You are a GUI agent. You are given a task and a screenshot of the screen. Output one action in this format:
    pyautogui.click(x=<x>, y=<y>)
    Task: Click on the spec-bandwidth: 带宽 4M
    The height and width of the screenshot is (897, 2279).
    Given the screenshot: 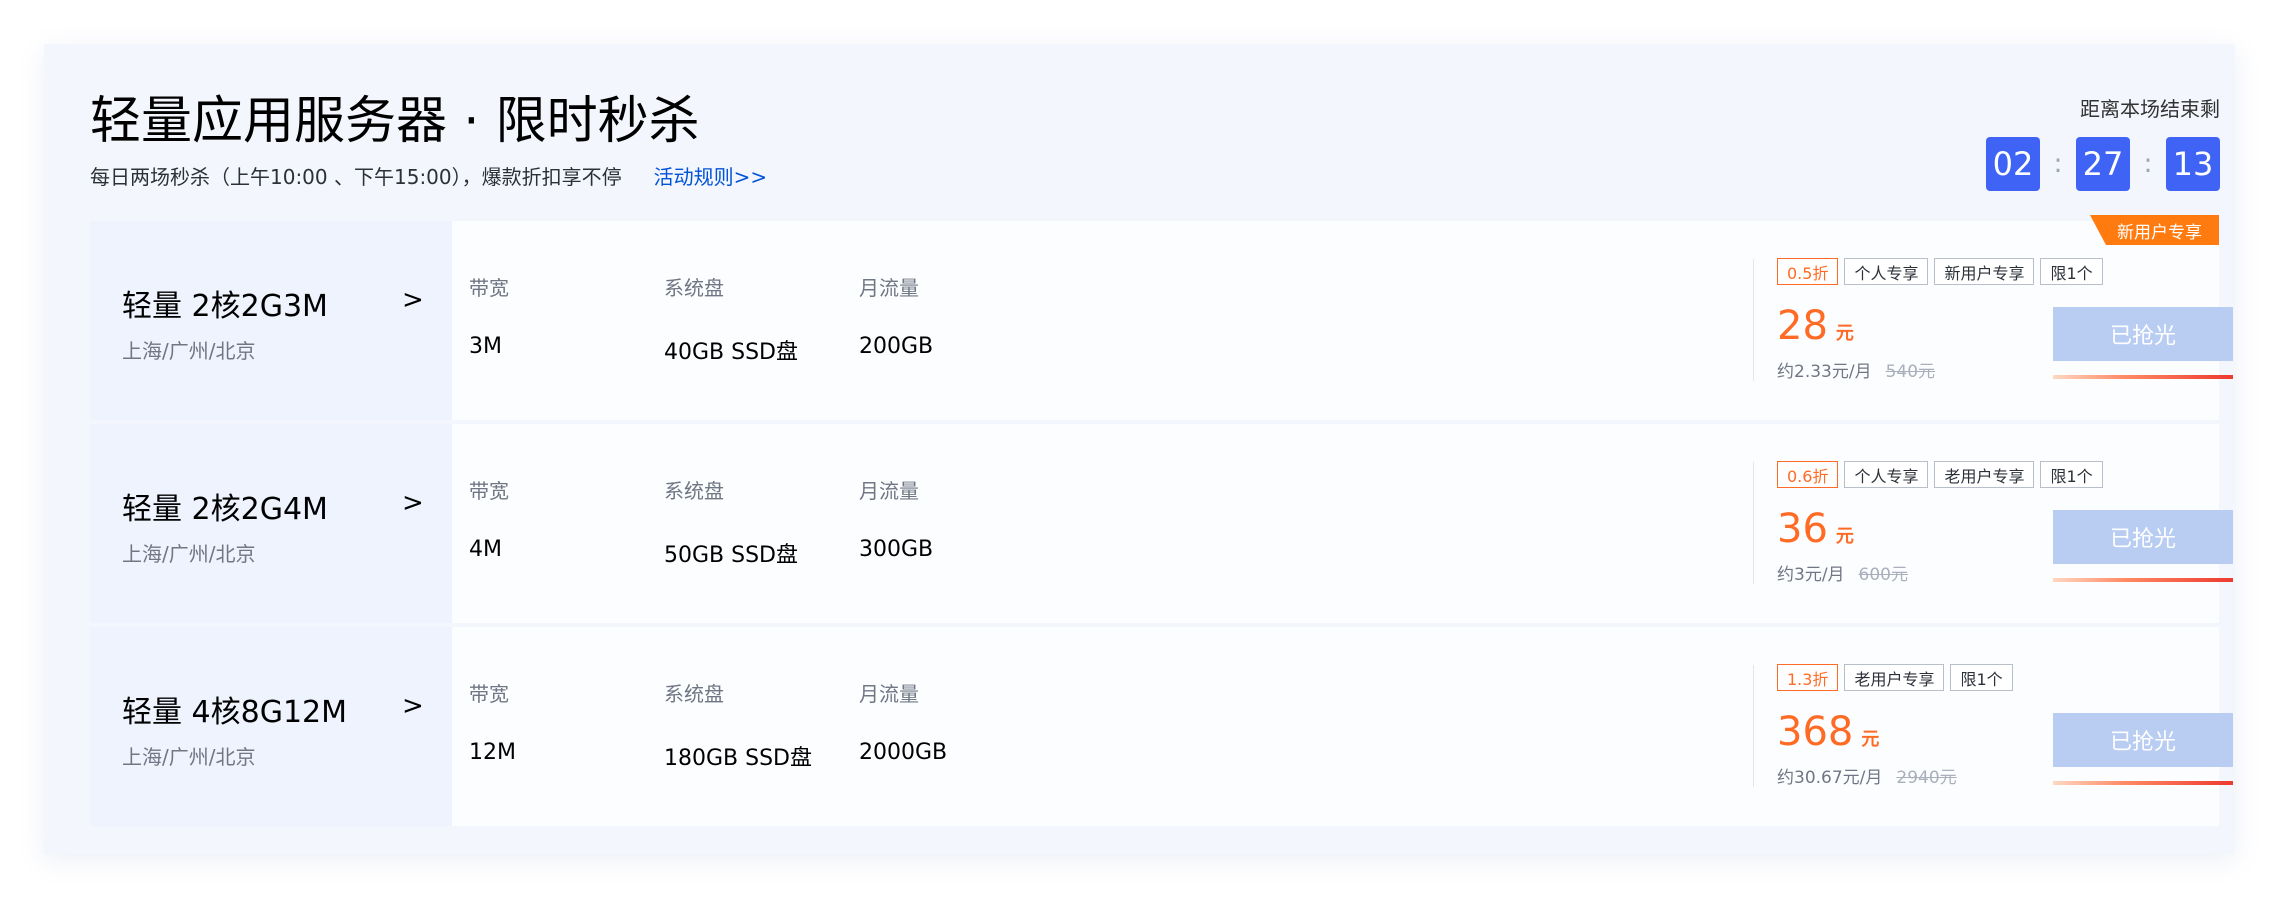 What is the action you would take?
    pyautogui.click(x=489, y=518)
    